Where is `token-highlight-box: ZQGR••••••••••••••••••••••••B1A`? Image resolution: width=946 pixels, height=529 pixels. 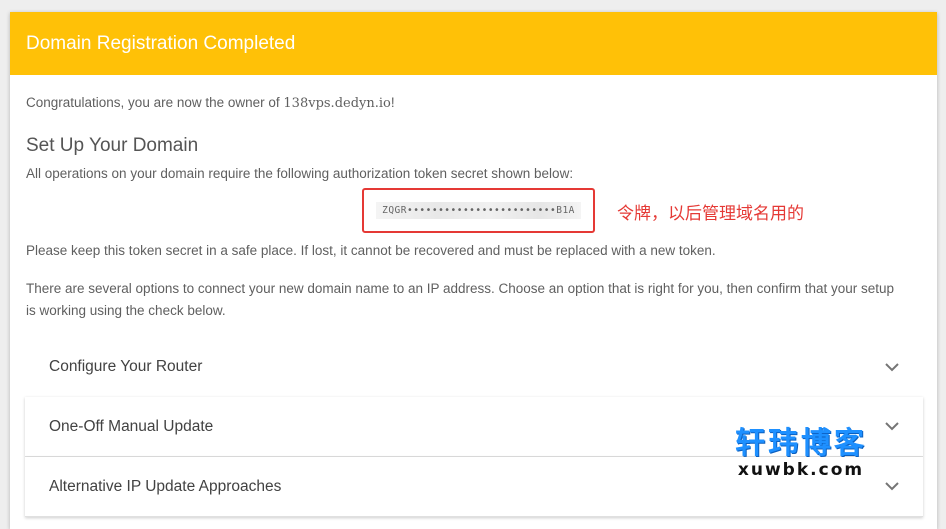
token-highlight-box: ZQGR••••••••••••••••••••••••B1A is located at coordinates (478, 210).